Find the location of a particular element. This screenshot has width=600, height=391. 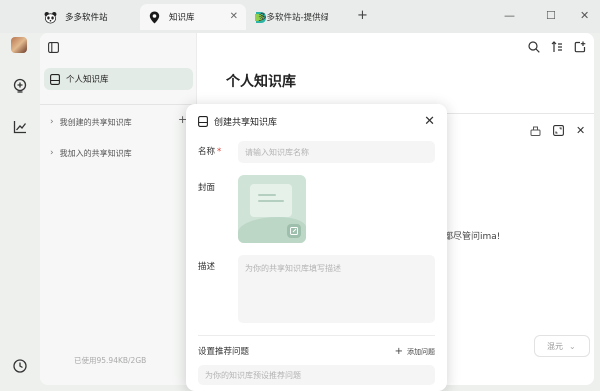

name-label: 名称 * is located at coordinates (209, 151).